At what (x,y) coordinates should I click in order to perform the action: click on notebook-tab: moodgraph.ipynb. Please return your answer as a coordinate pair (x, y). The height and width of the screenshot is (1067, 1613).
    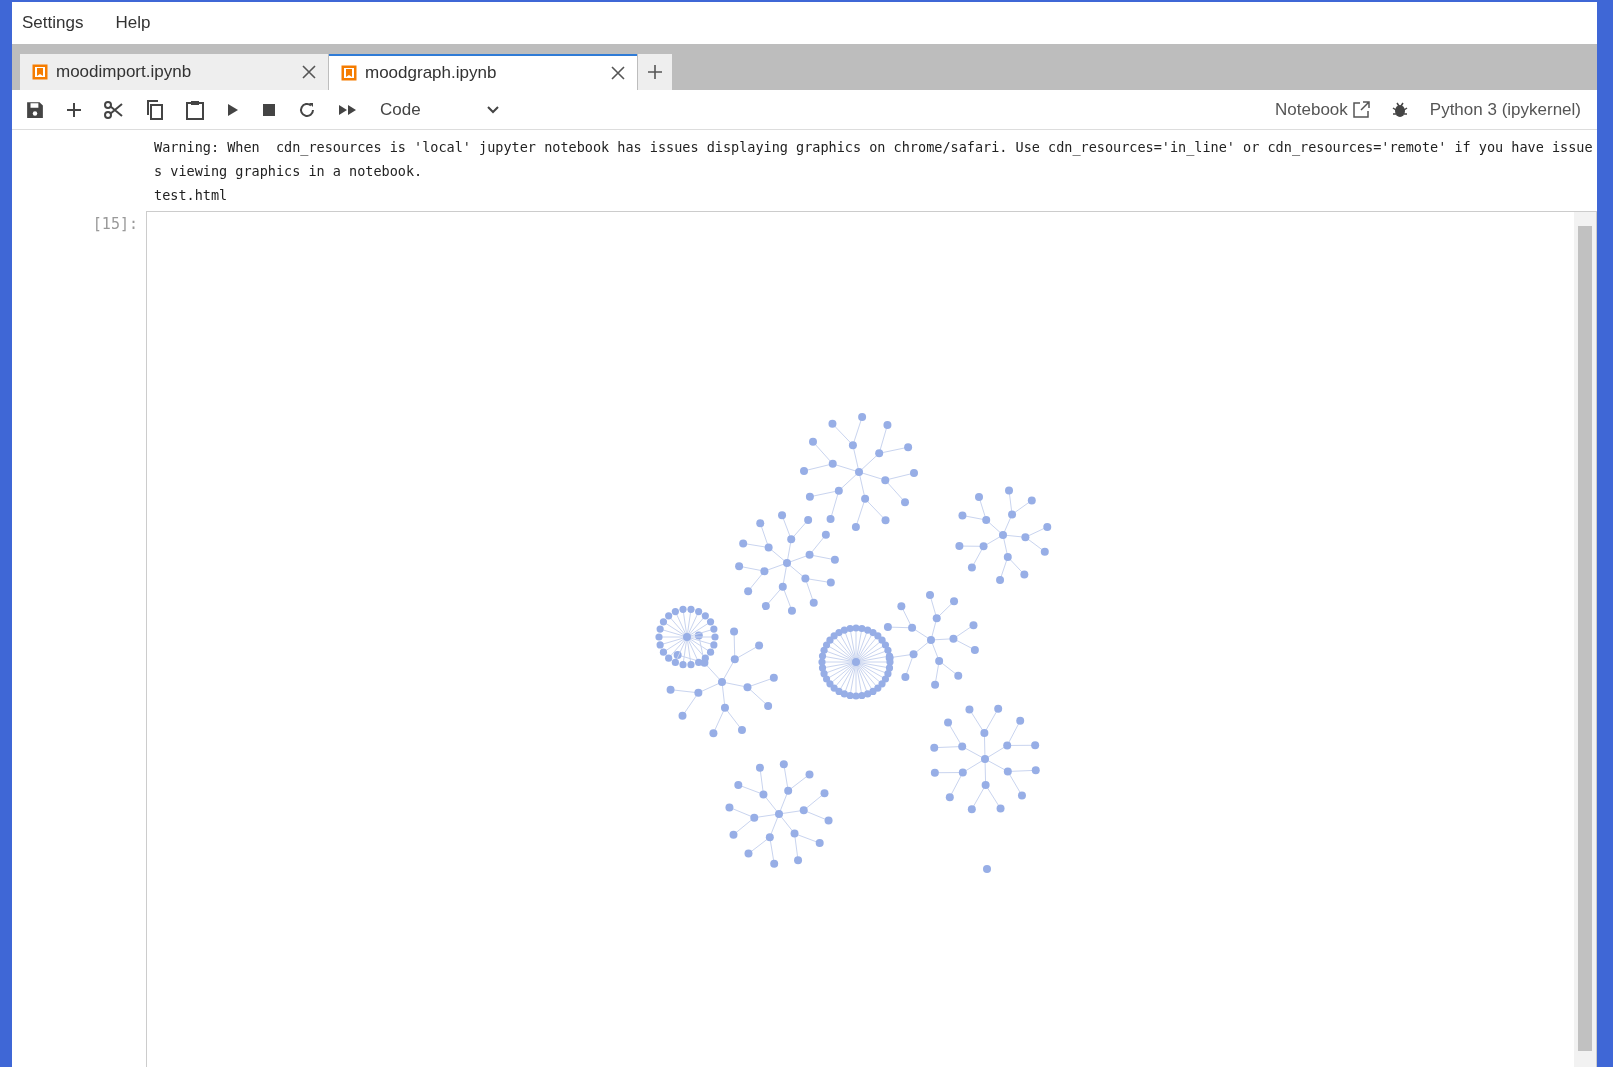
    Looking at the image, I should click on (483, 72).